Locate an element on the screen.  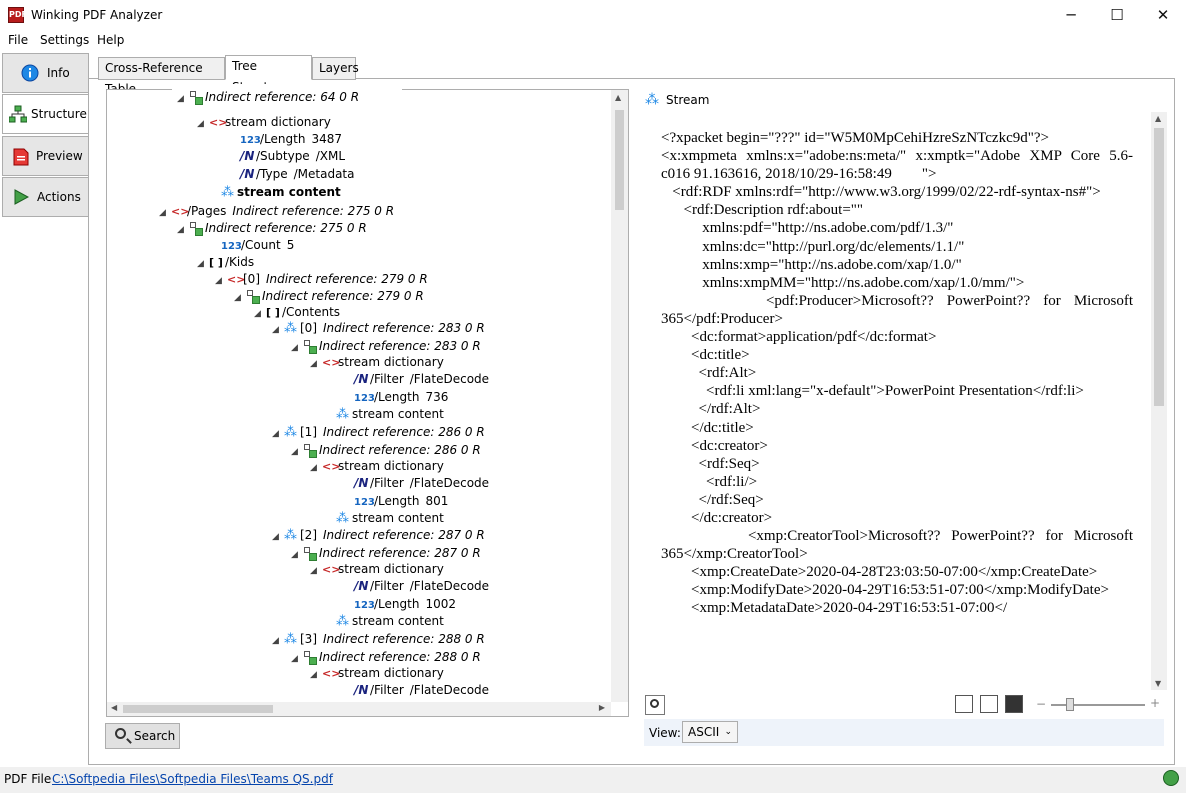
tree-row: /N/Type/Metadata is located at coordinates (291, 174).